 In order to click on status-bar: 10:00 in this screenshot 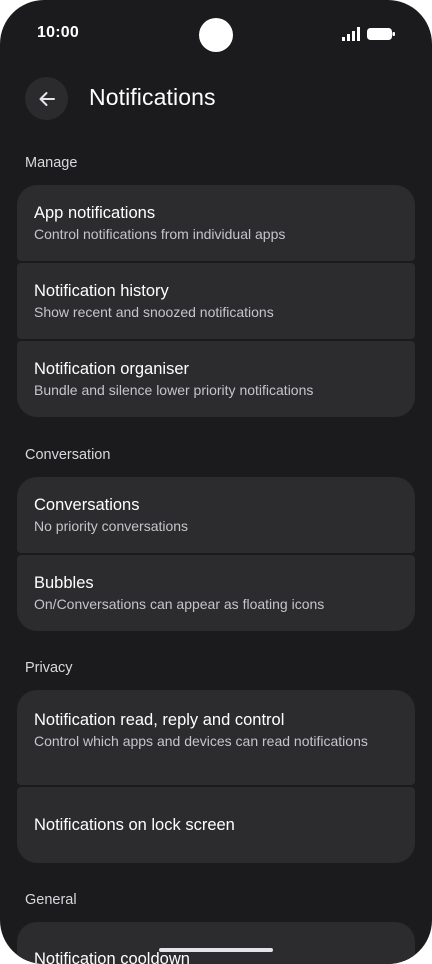, I will do `click(216, 34)`.